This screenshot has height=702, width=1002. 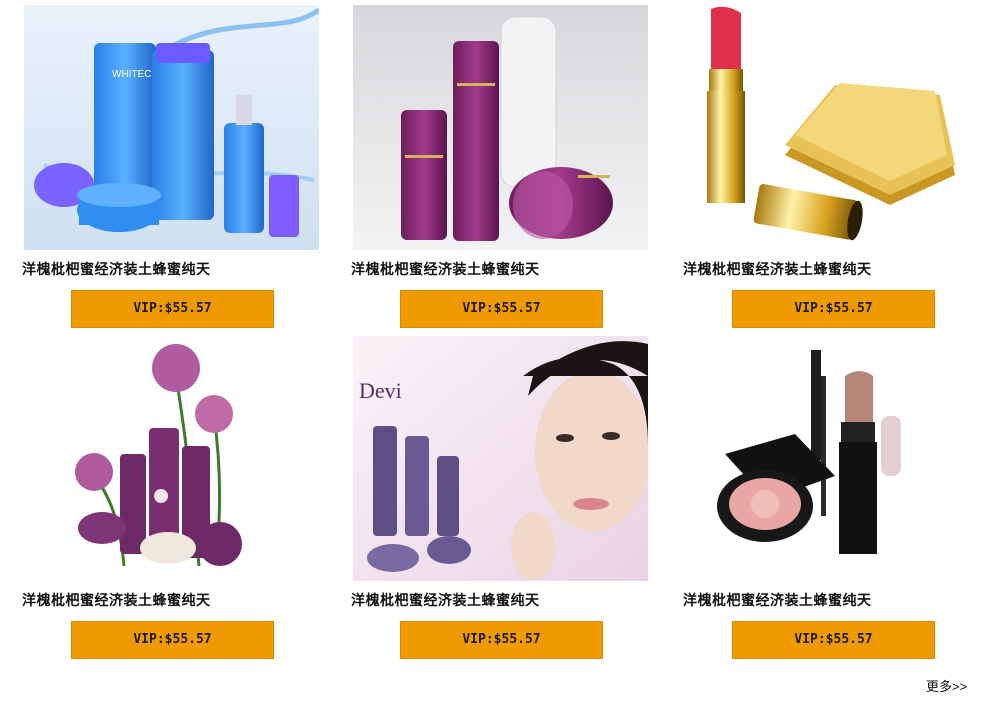 I want to click on product-image: WHITECH, so click(x=171, y=127).